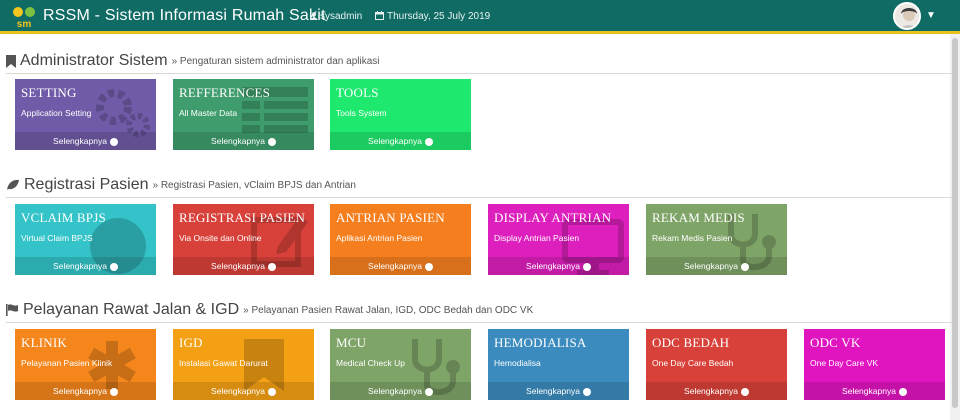  What do you see at coordinates (242, 217) in the screenshot?
I see `tile-title: REGISTRASI PASIEN` at bounding box center [242, 217].